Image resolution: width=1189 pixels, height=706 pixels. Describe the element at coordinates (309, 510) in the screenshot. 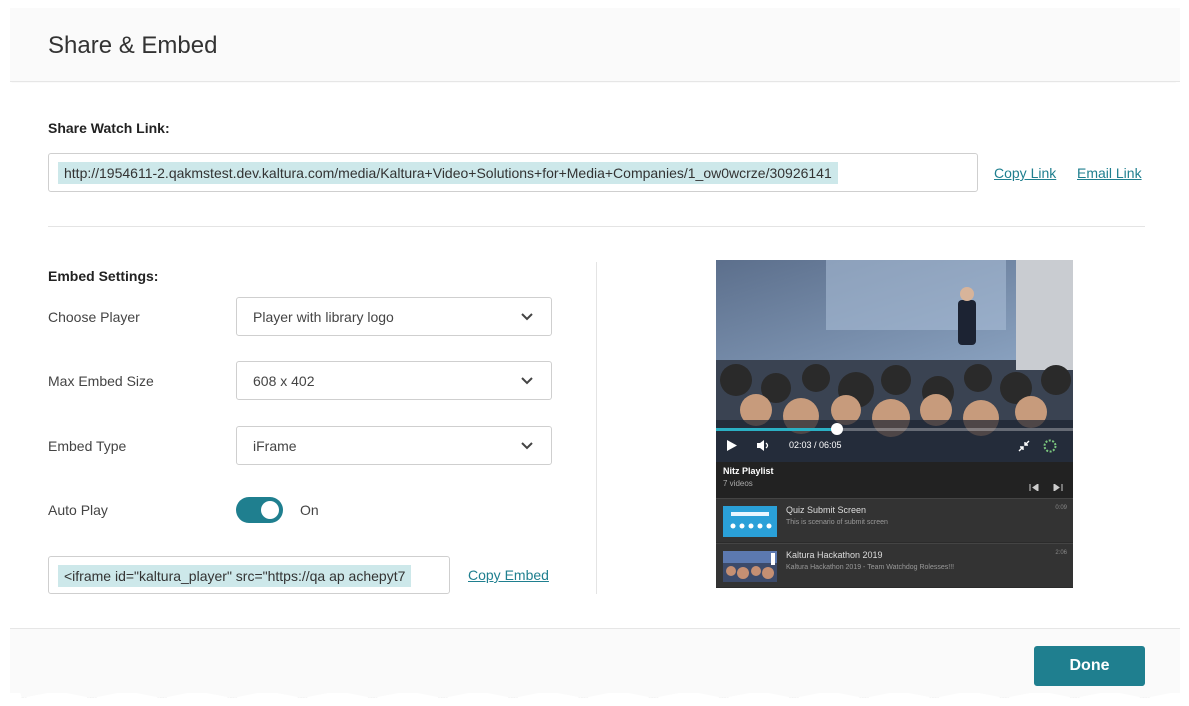

I see `auto-play-state: On` at that location.